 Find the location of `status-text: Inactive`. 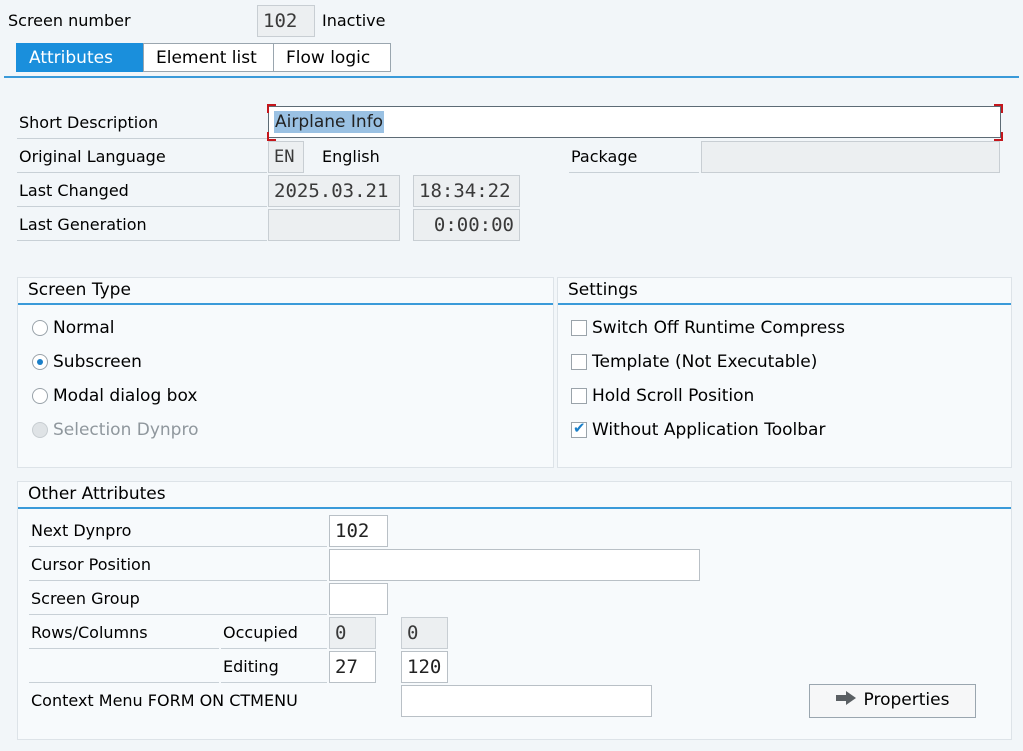

status-text: Inactive is located at coordinates (354, 20).